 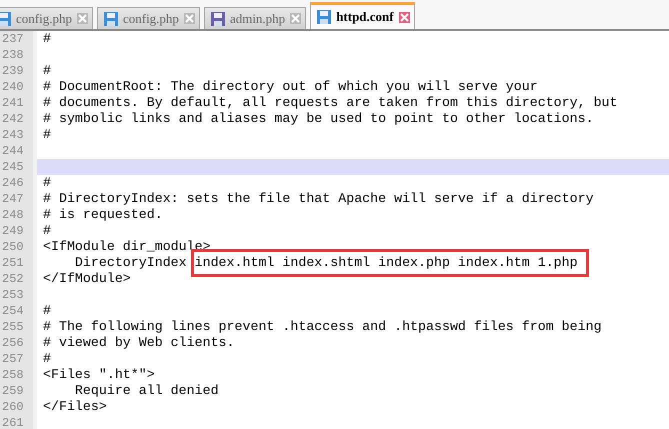 What do you see at coordinates (18, 295) in the screenshot?
I see `line-number: 253` at bounding box center [18, 295].